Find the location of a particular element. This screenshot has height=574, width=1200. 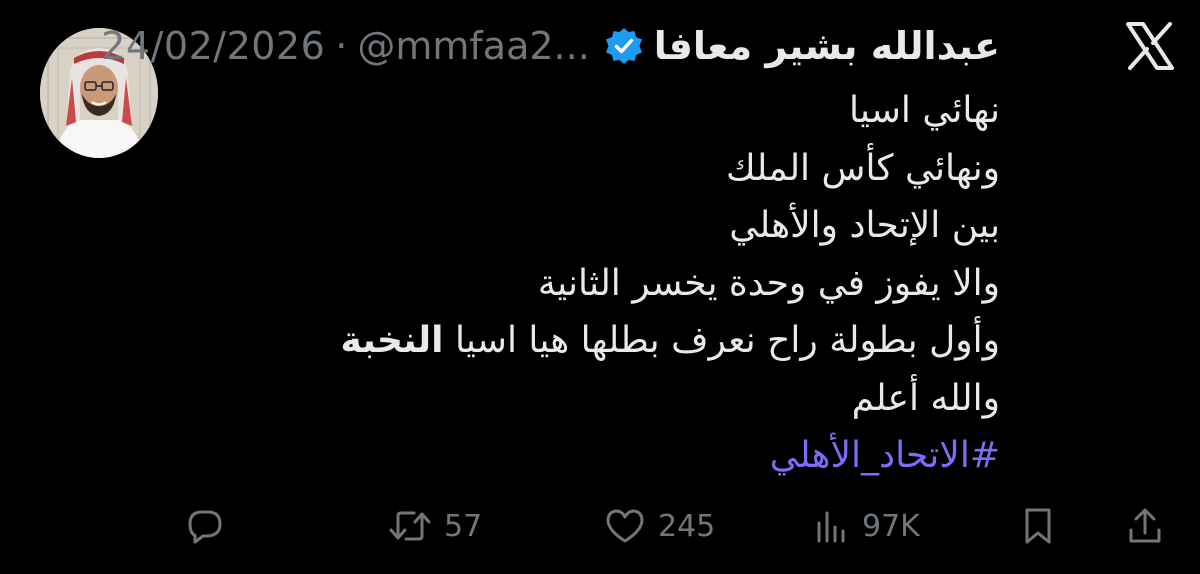

share-icon is located at coordinates (1145, 526).